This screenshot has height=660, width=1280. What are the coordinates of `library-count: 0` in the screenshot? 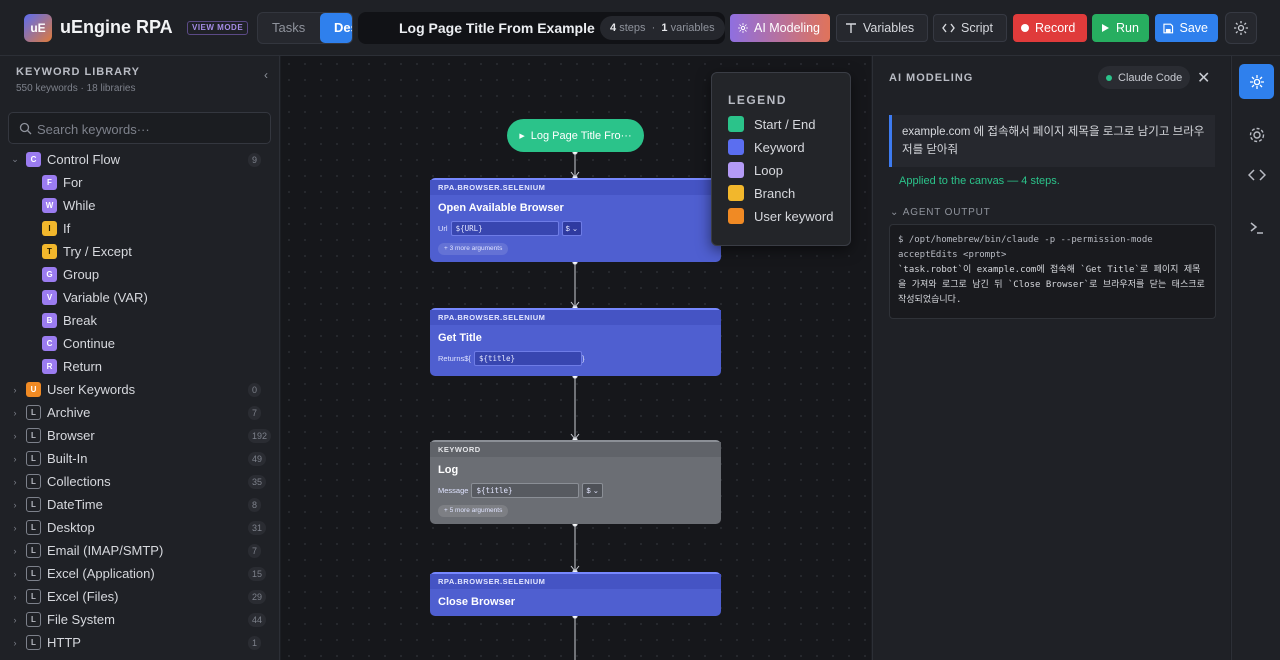 It's located at (255, 389).